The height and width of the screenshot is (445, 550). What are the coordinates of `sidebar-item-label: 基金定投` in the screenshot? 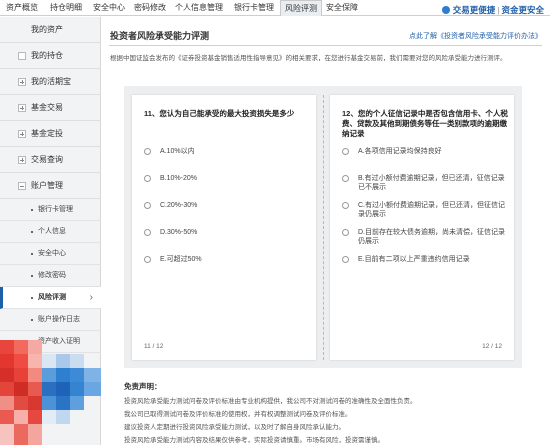 It's located at (47, 133).